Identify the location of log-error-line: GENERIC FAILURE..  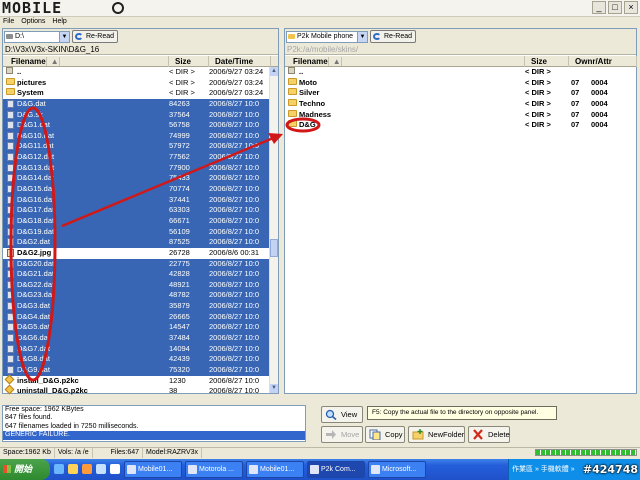
(154, 435).